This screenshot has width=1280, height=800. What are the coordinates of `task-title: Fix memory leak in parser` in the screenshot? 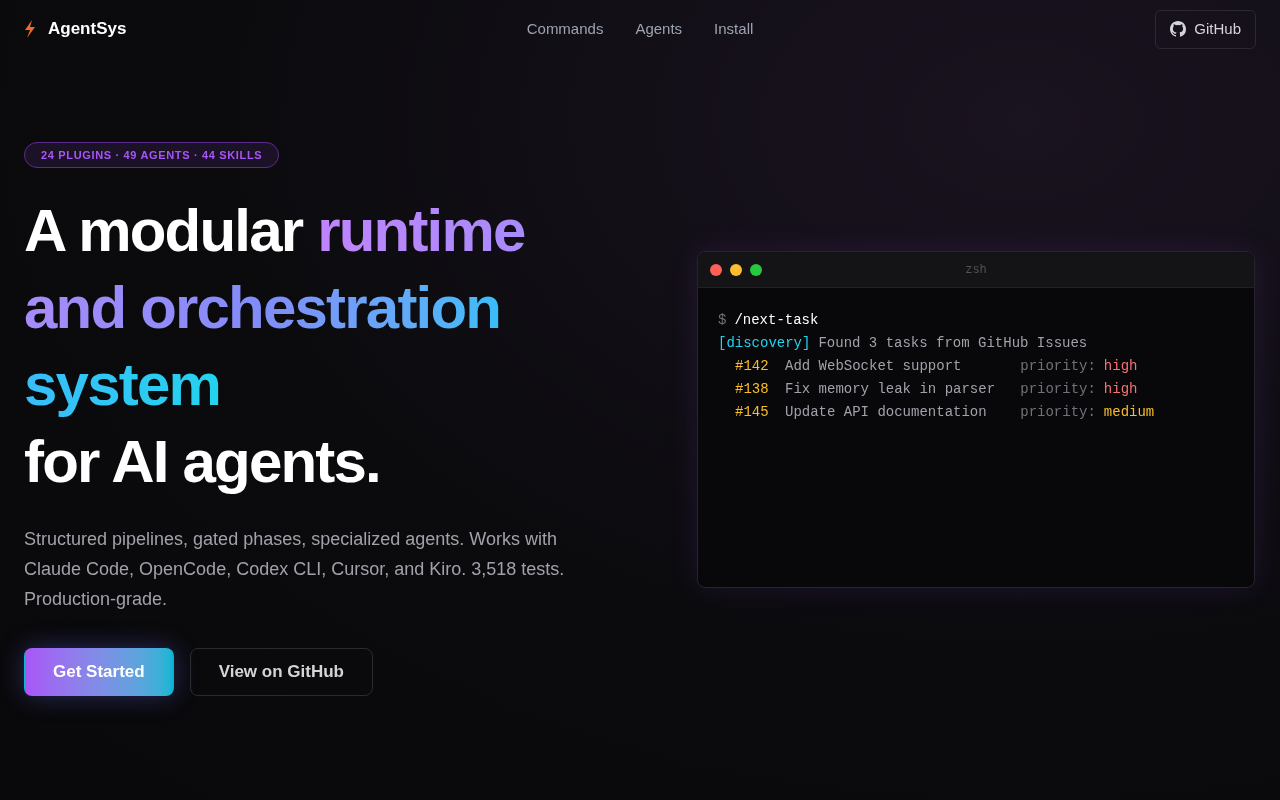 It's located at (890, 389).